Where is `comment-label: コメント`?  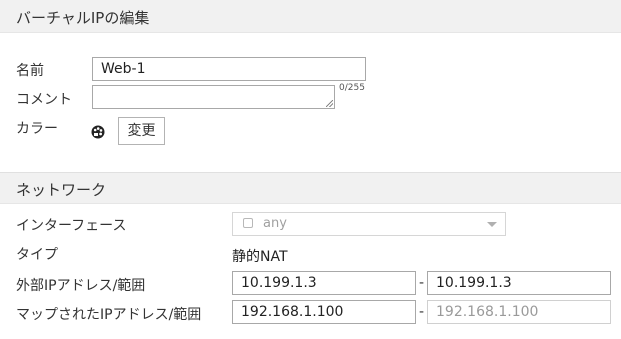 comment-label: コメント is located at coordinates (44, 100).